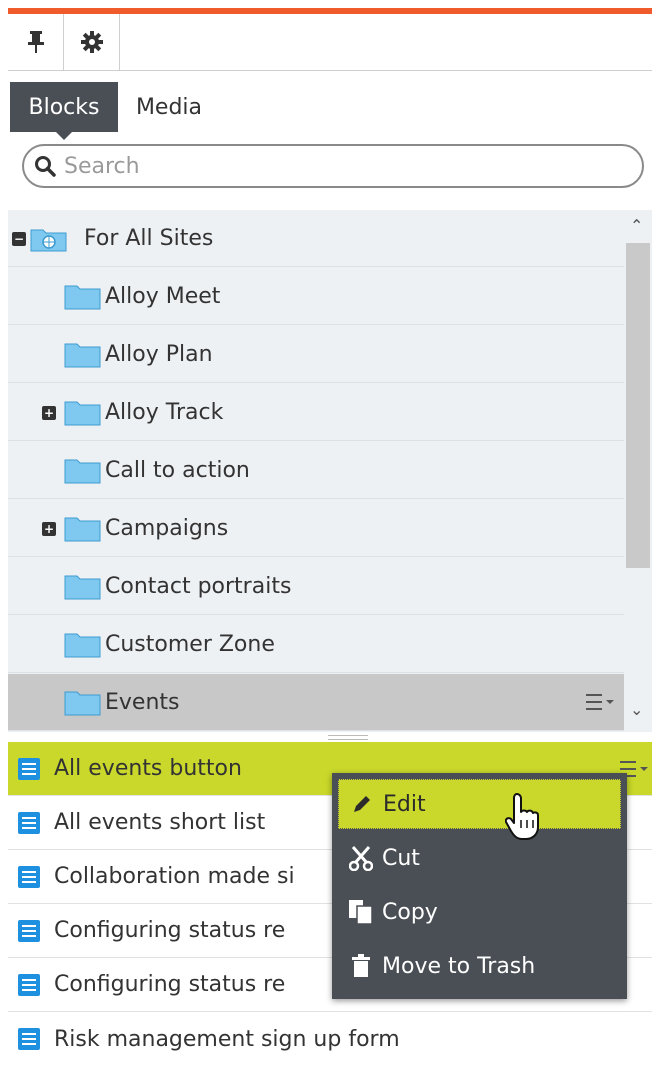 The width and height of the screenshot is (652, 1066). What do you see at coordinates (159, 354) in the screenshot?
I see `tree-item-label: Alloy Plan` at bounding box center [159, 354].